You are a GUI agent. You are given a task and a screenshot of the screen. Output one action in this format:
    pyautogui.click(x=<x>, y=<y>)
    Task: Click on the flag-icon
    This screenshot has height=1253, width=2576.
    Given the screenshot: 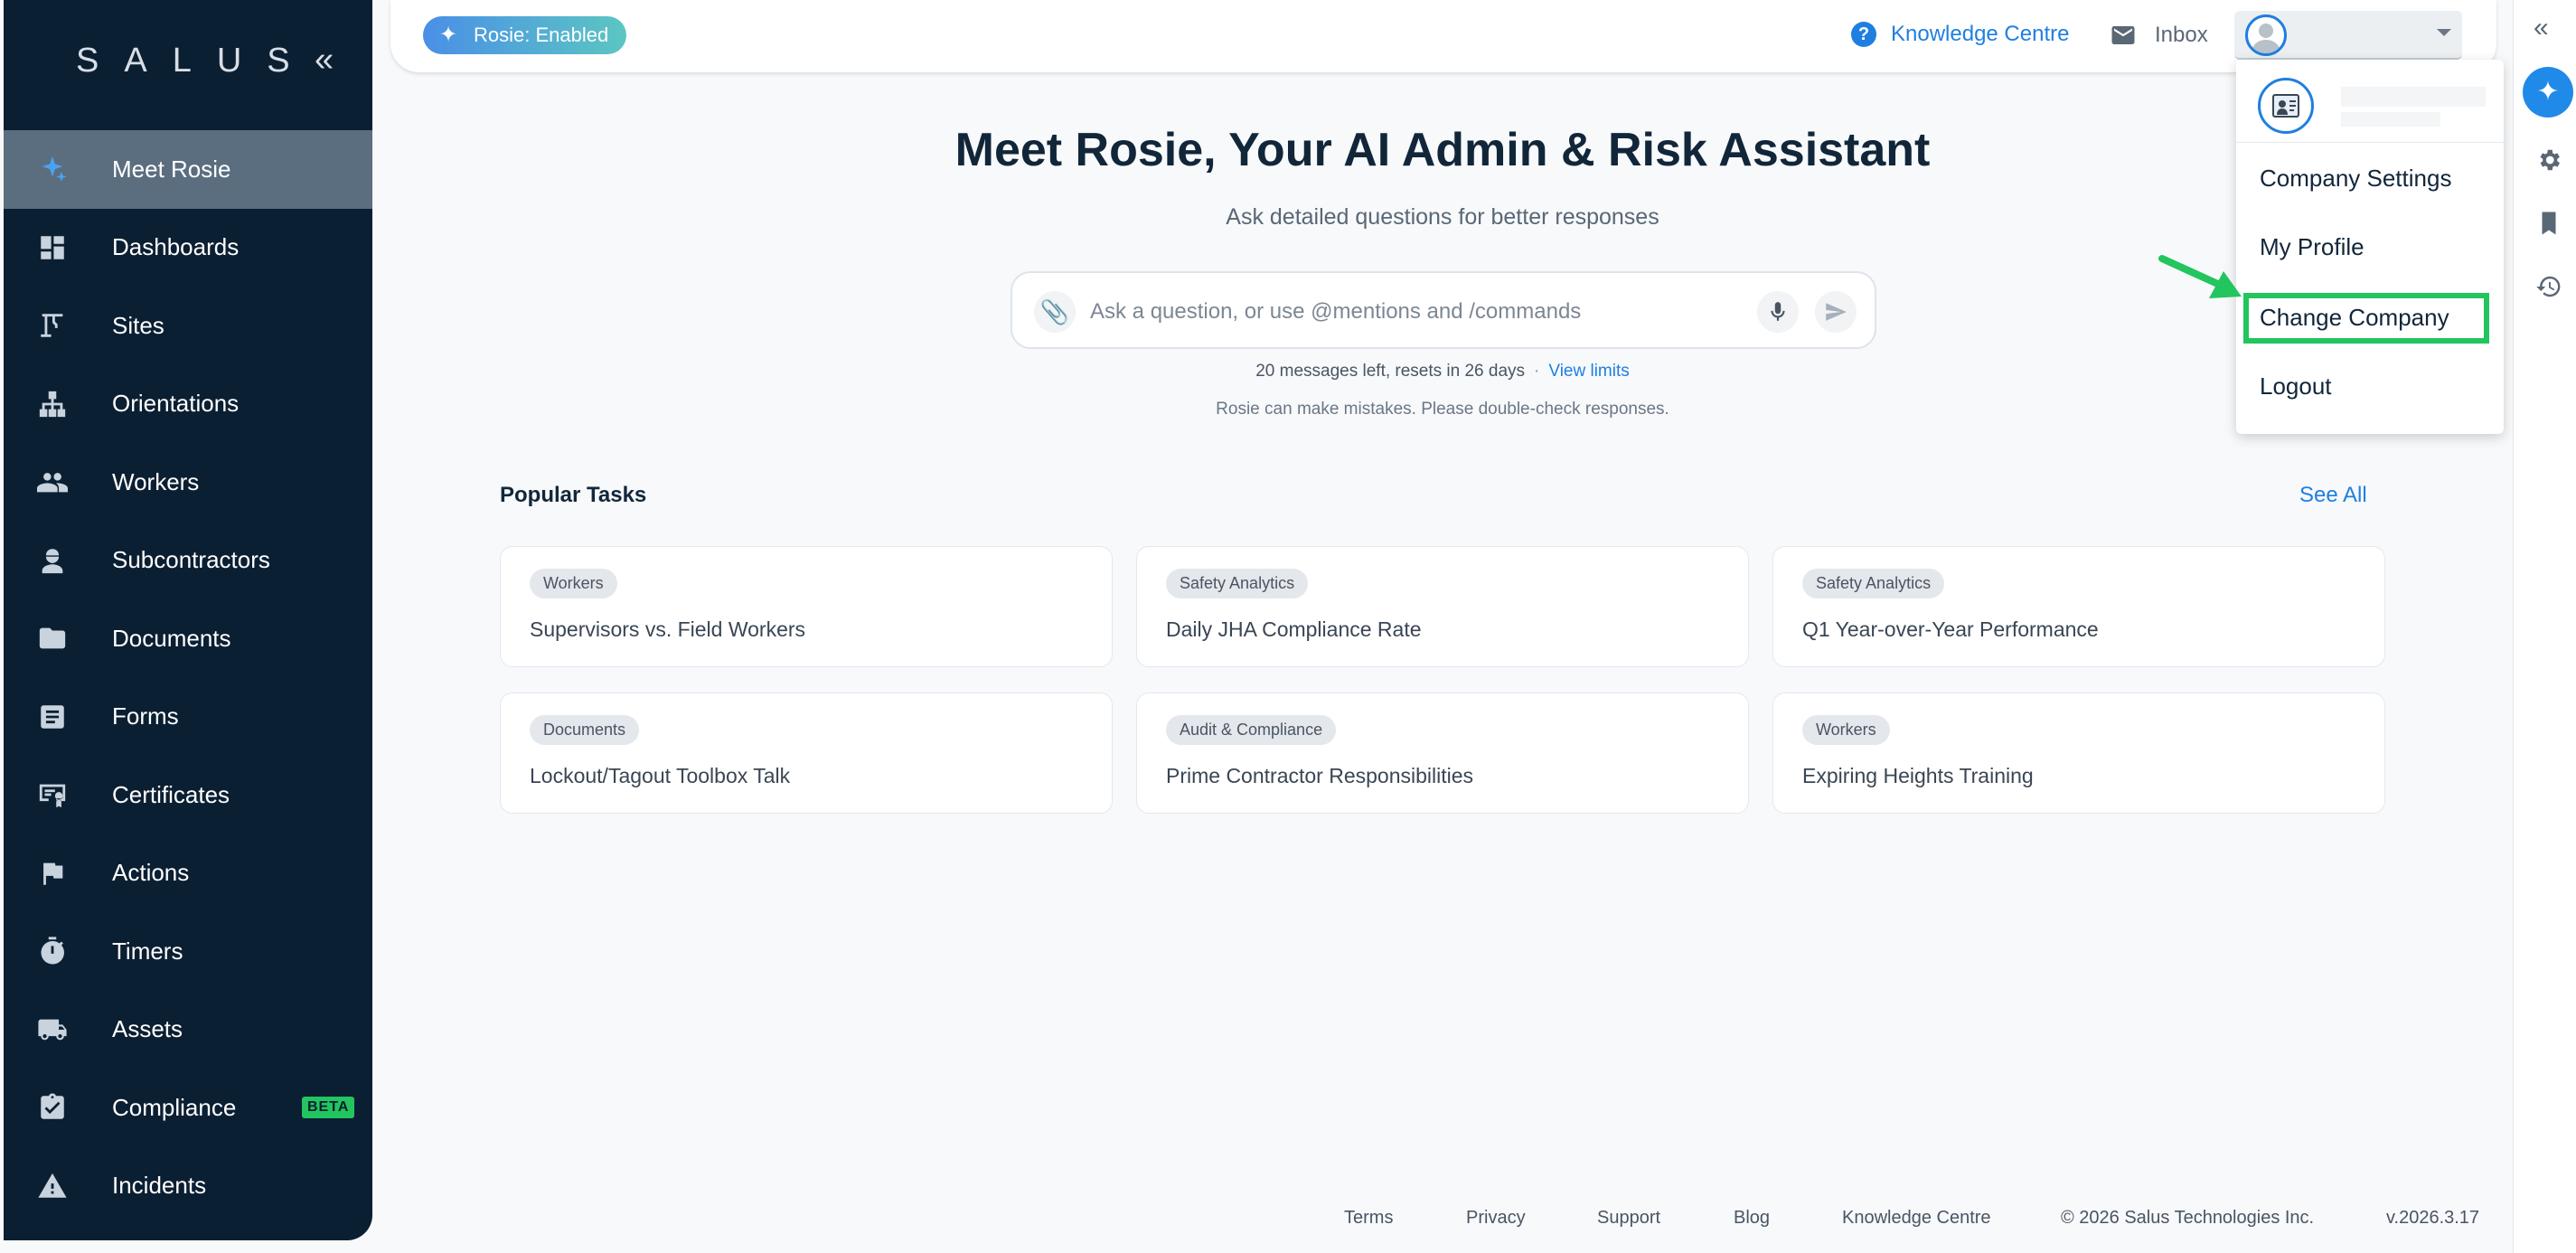 What is the action you would take?
    pyautogui.click(x=53, y=873)
    